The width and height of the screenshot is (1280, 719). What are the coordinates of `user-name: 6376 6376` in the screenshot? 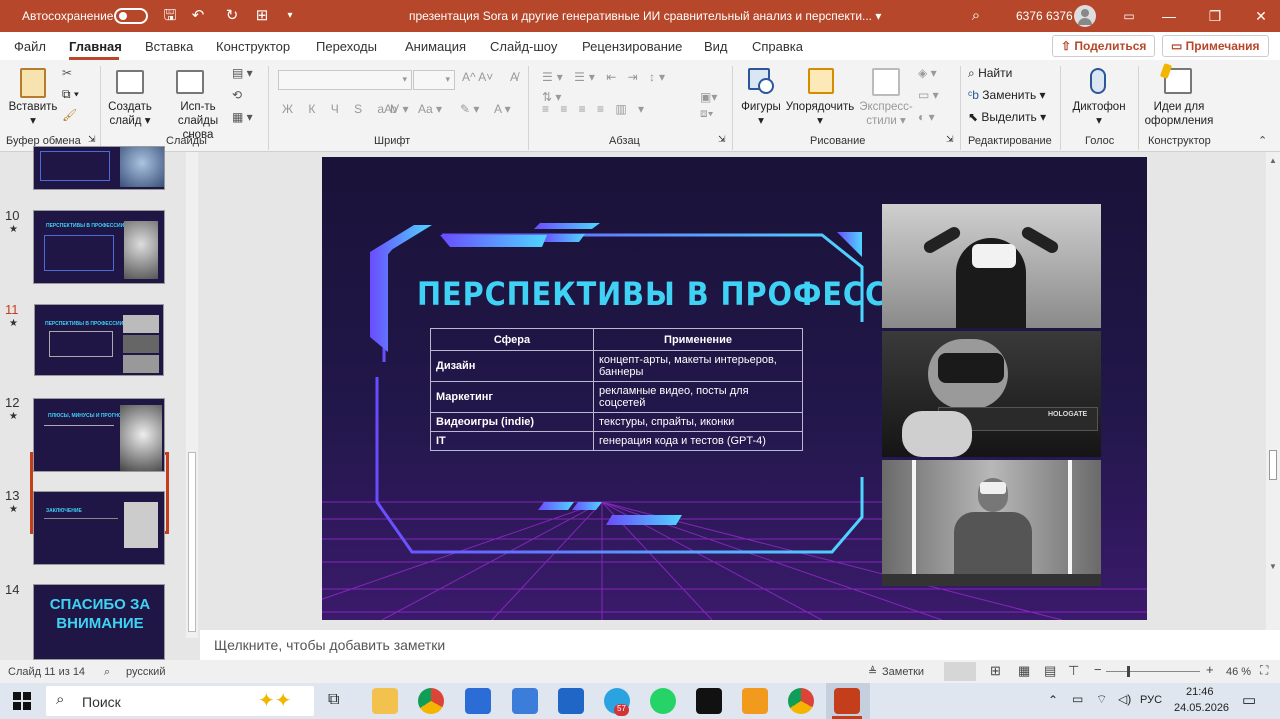 It's located at (1044, 16).